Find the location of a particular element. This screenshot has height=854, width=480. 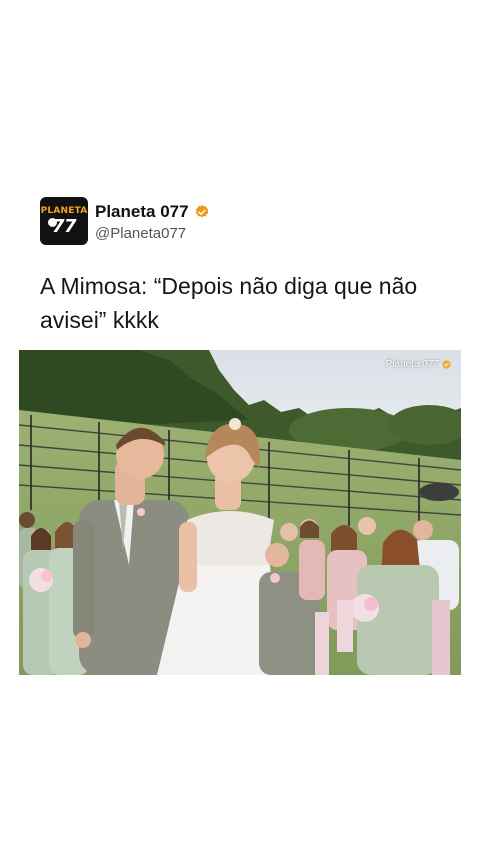

author-avatar: PLANETA 77 is located at coordinates (64, 221).